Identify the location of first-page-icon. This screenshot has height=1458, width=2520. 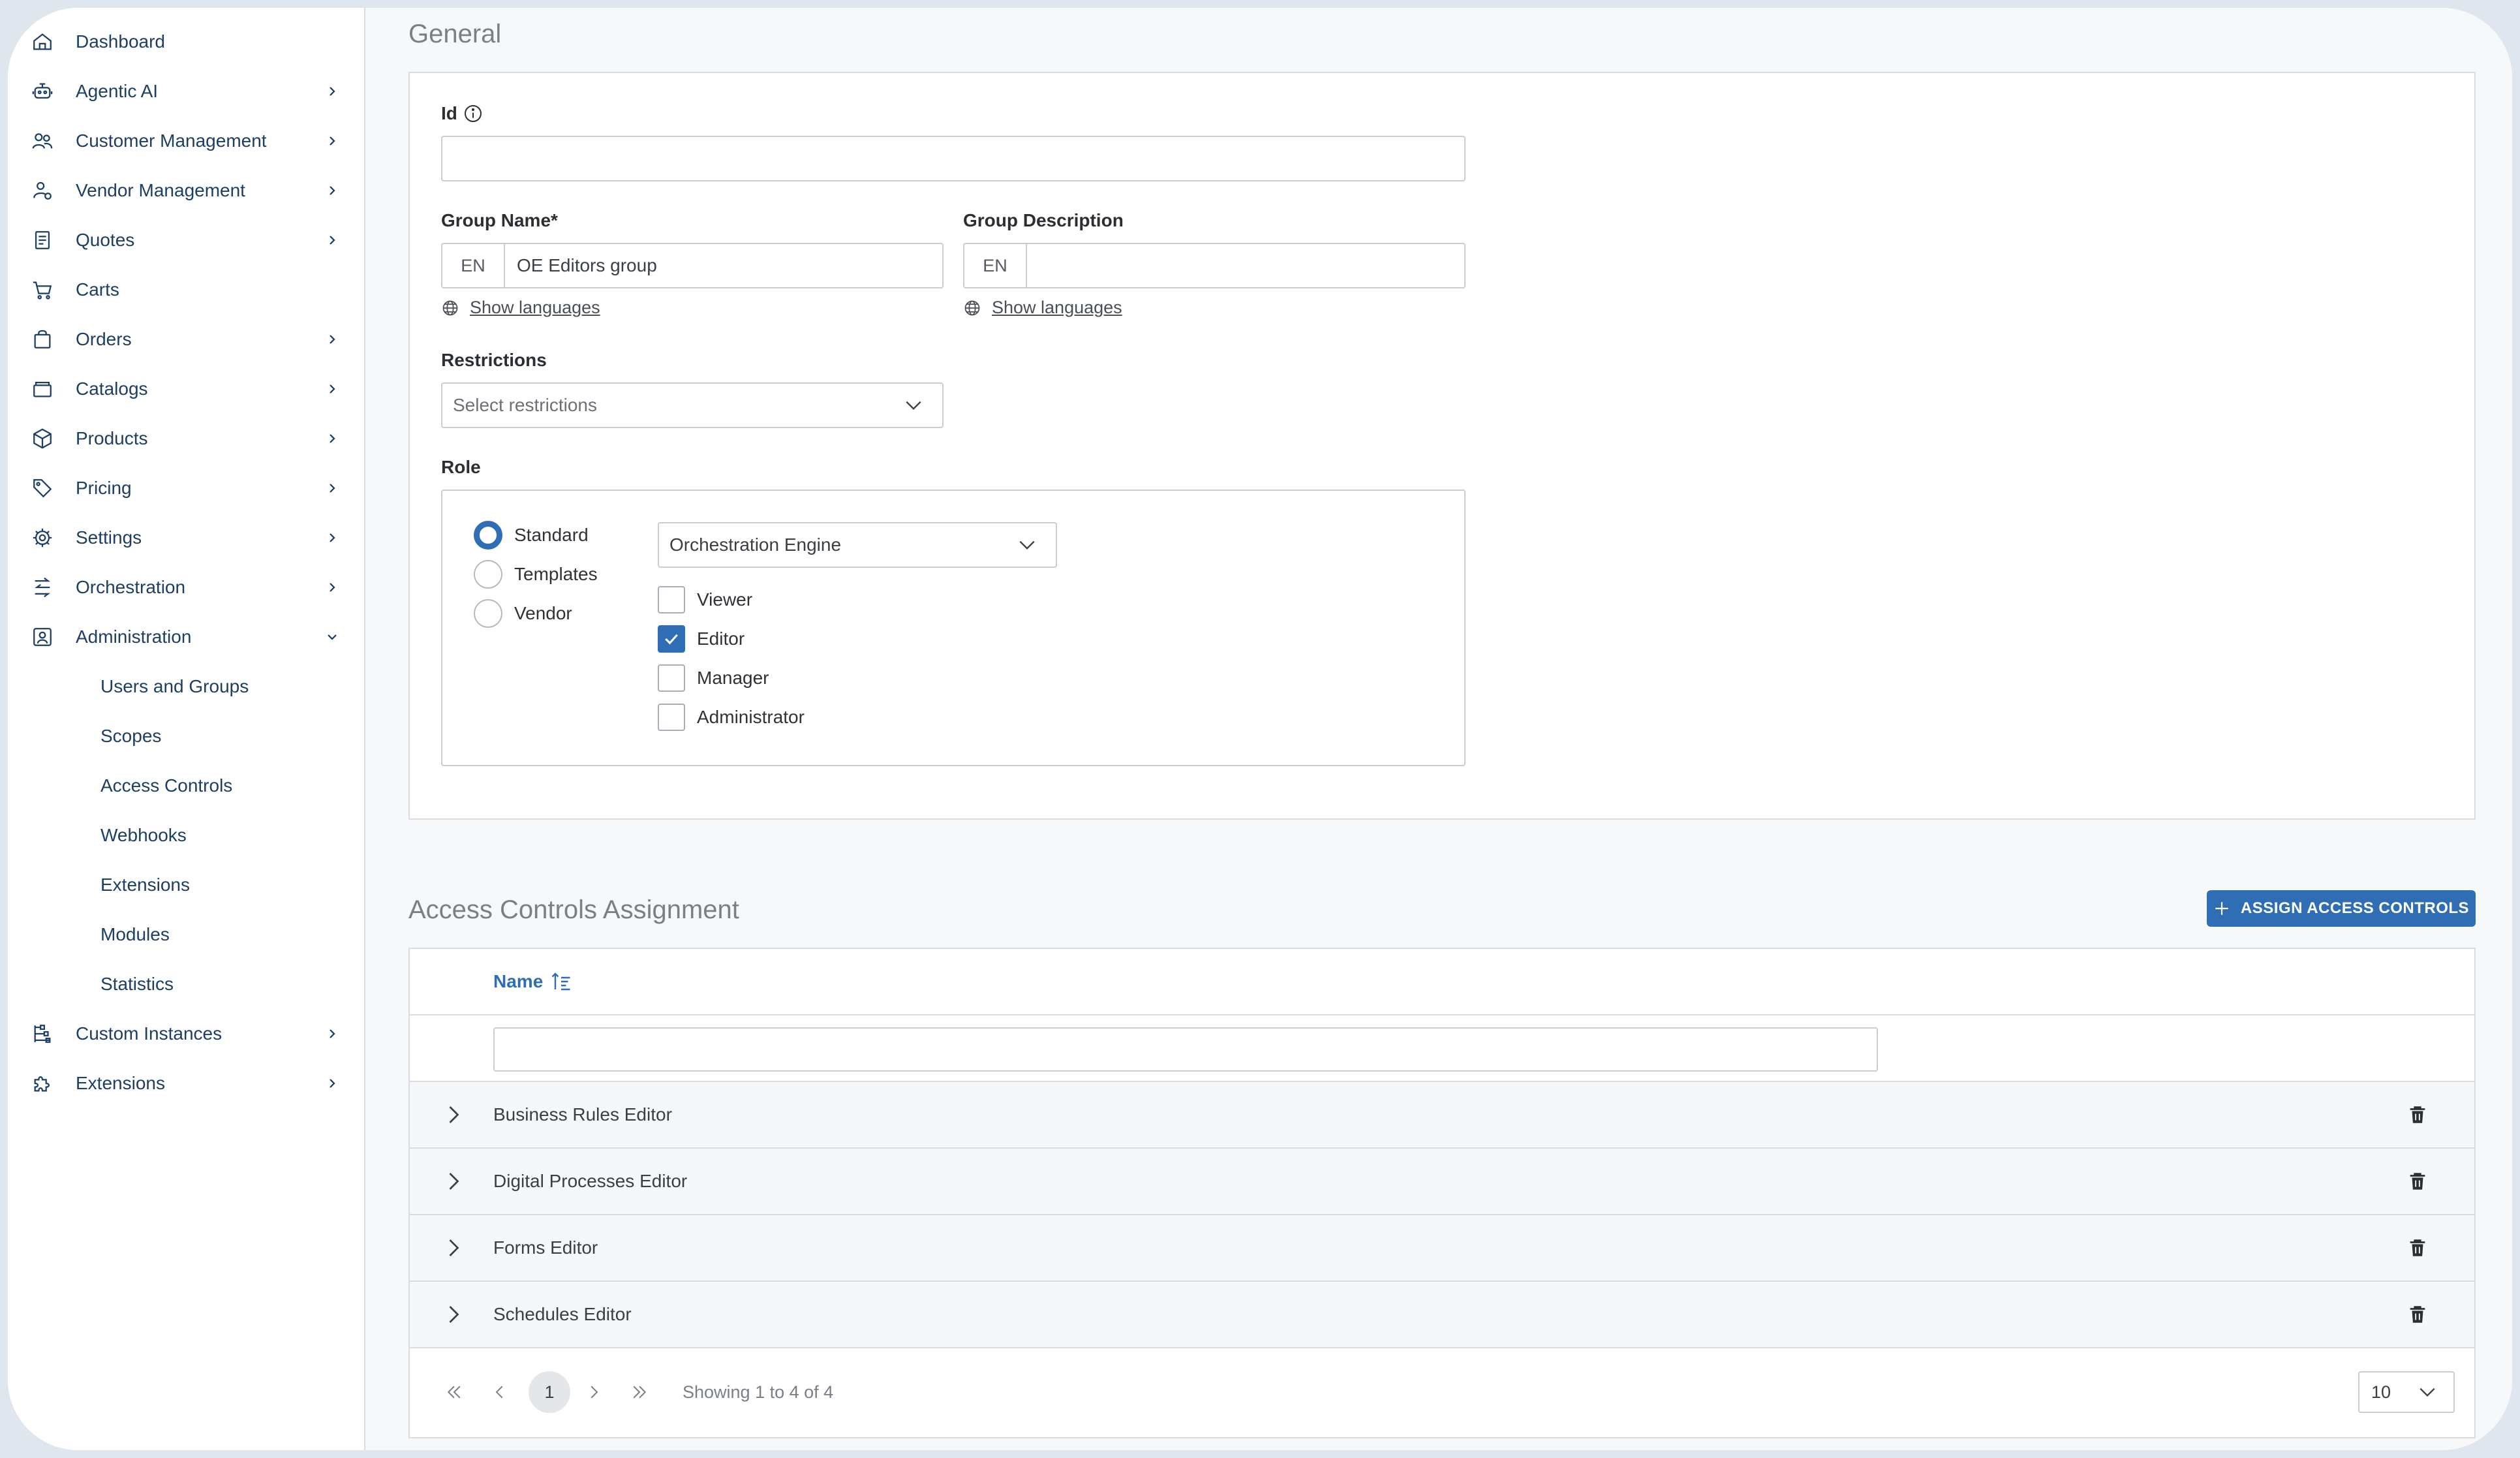
(454, 1392).